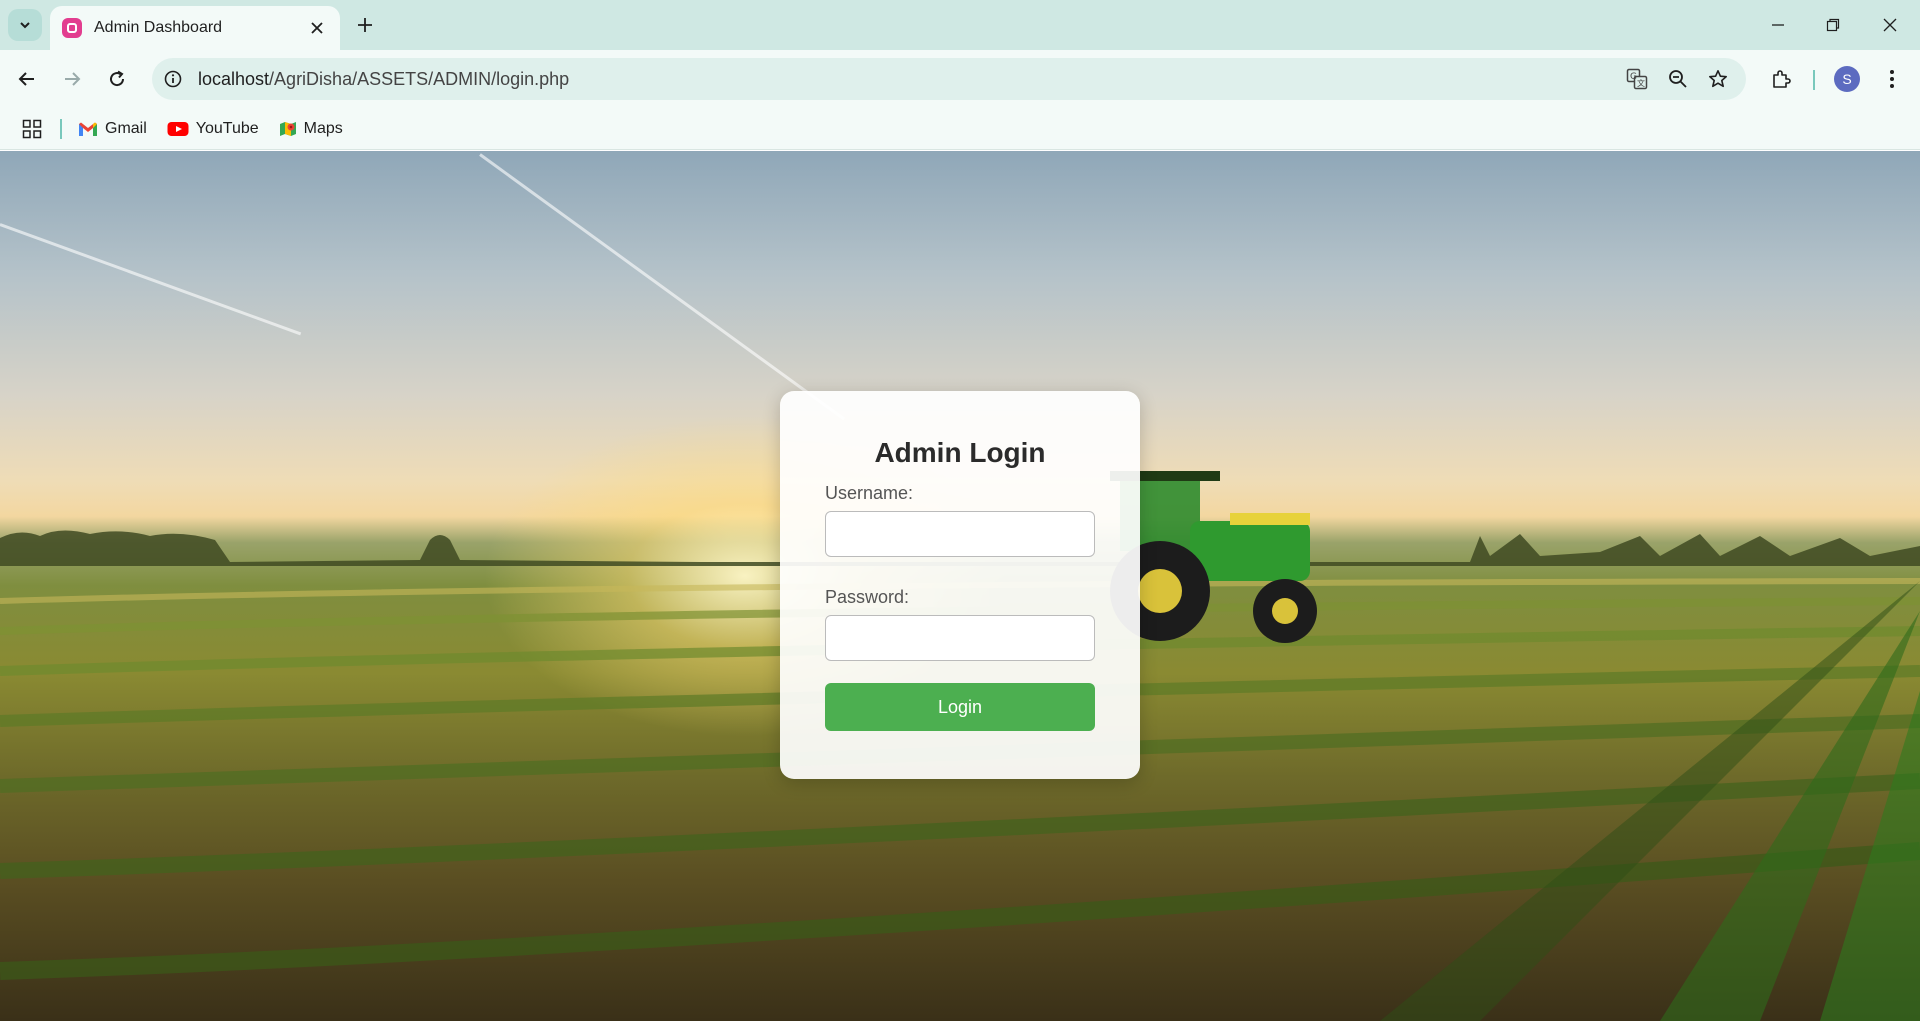 The image size is (1920, 1021). I want to click on forward-button, so click(72, 79).